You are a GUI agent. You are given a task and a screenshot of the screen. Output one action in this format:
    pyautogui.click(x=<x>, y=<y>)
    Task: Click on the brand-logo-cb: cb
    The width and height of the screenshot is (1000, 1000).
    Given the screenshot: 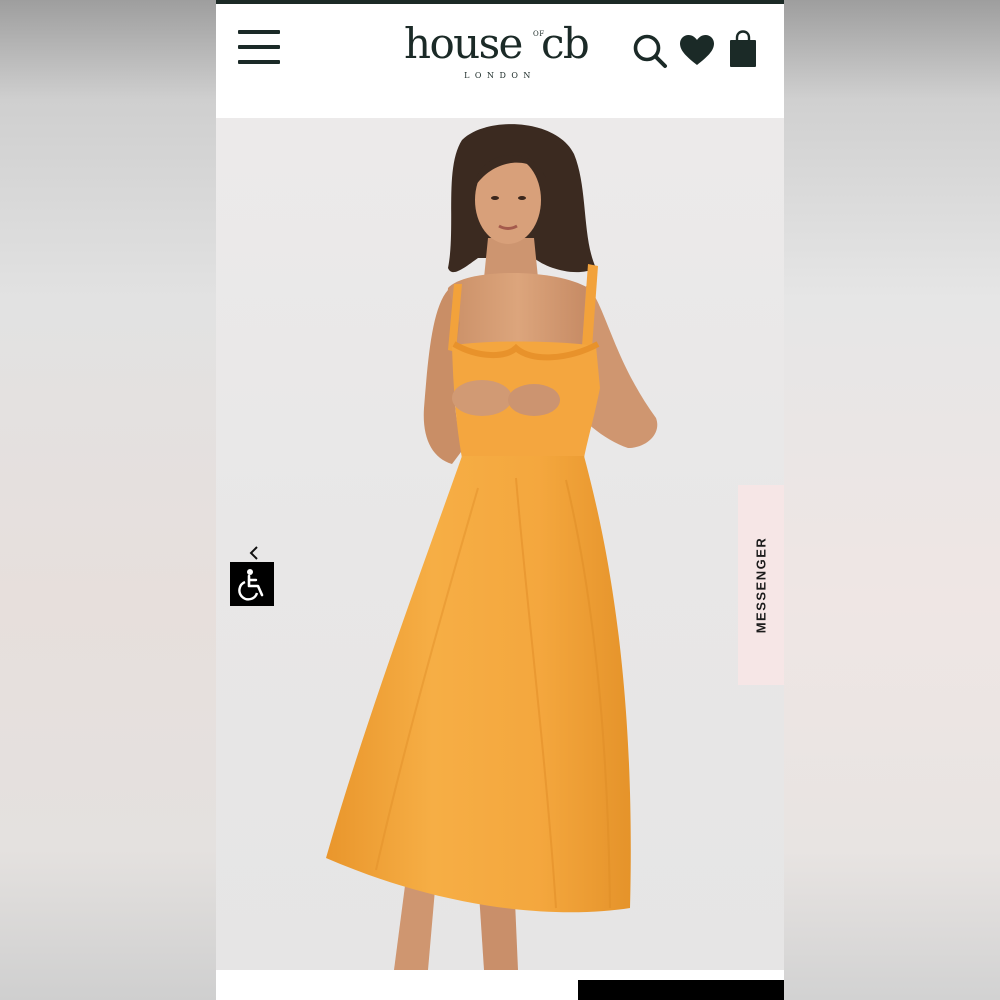 What is the action you would take?
    pyautogui.click(x=564, y=44)
    